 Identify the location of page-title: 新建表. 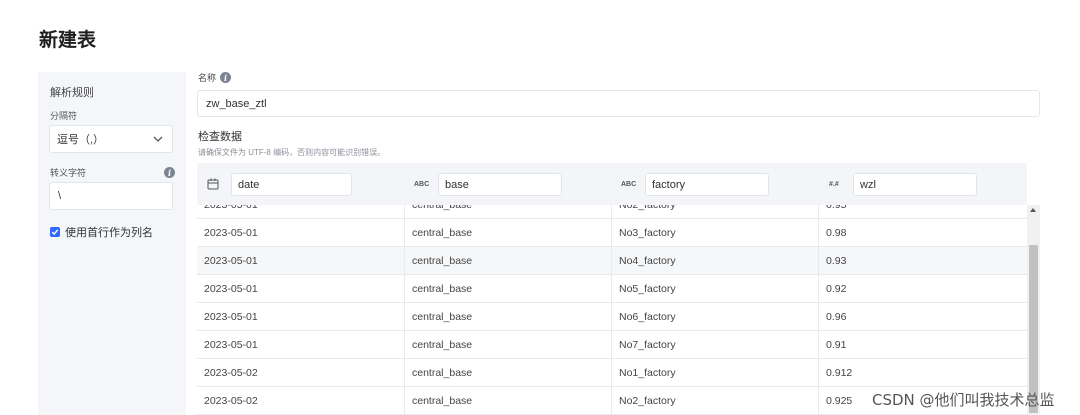
(68, 40).